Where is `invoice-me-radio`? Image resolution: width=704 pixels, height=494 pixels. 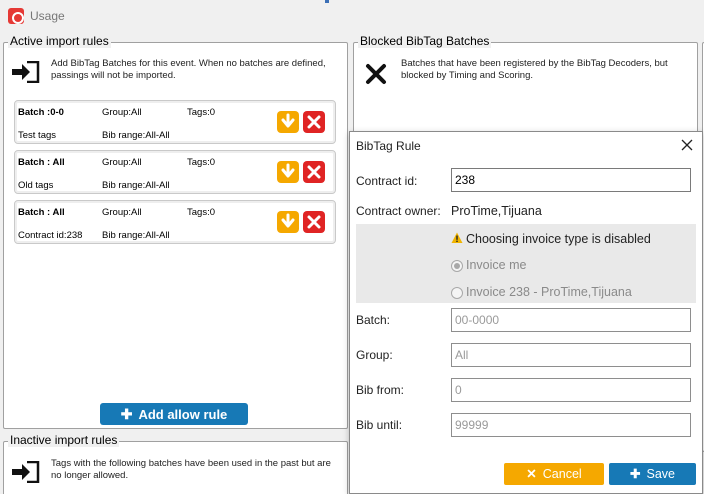 invoice-me-radio is located at coordinates (457, 266).